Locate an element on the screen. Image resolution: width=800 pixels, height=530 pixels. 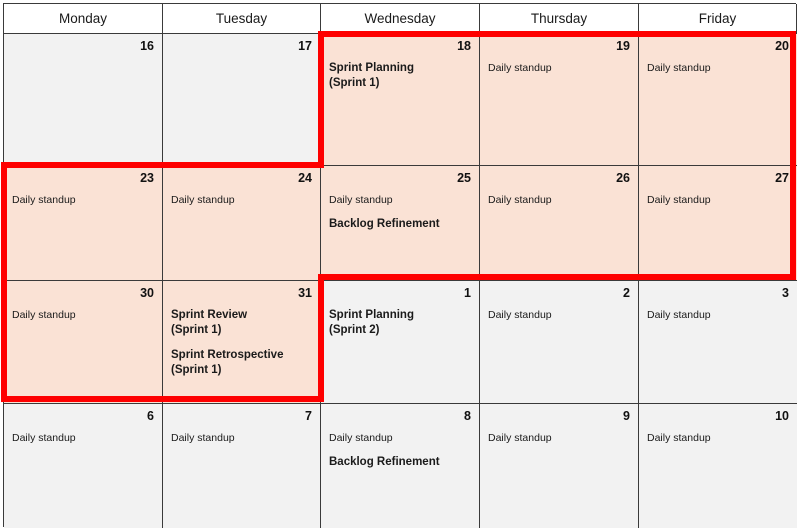
column-header-friday: Friday is located at coordinates (718, 19).